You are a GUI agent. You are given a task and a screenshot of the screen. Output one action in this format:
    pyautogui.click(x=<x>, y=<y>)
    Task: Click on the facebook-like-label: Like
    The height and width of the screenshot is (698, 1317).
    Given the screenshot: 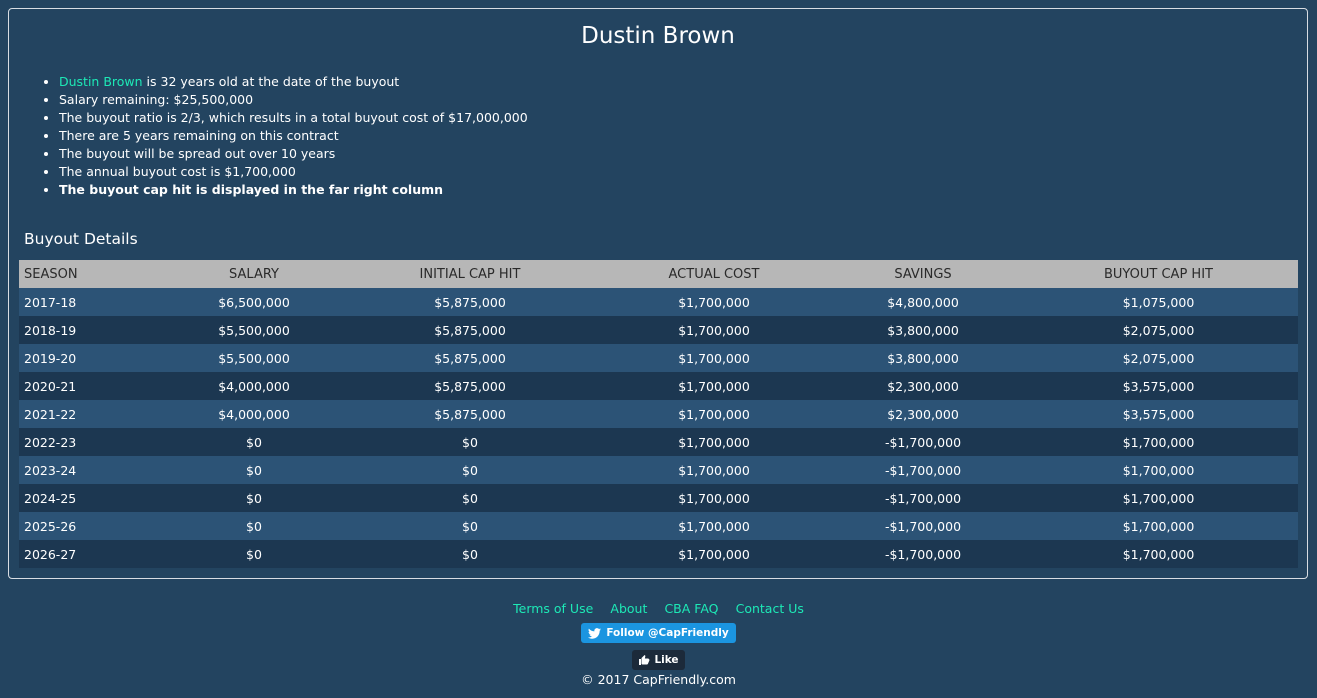 What is the action you would take?
    pyautogui.click(x=666, y=660)
    